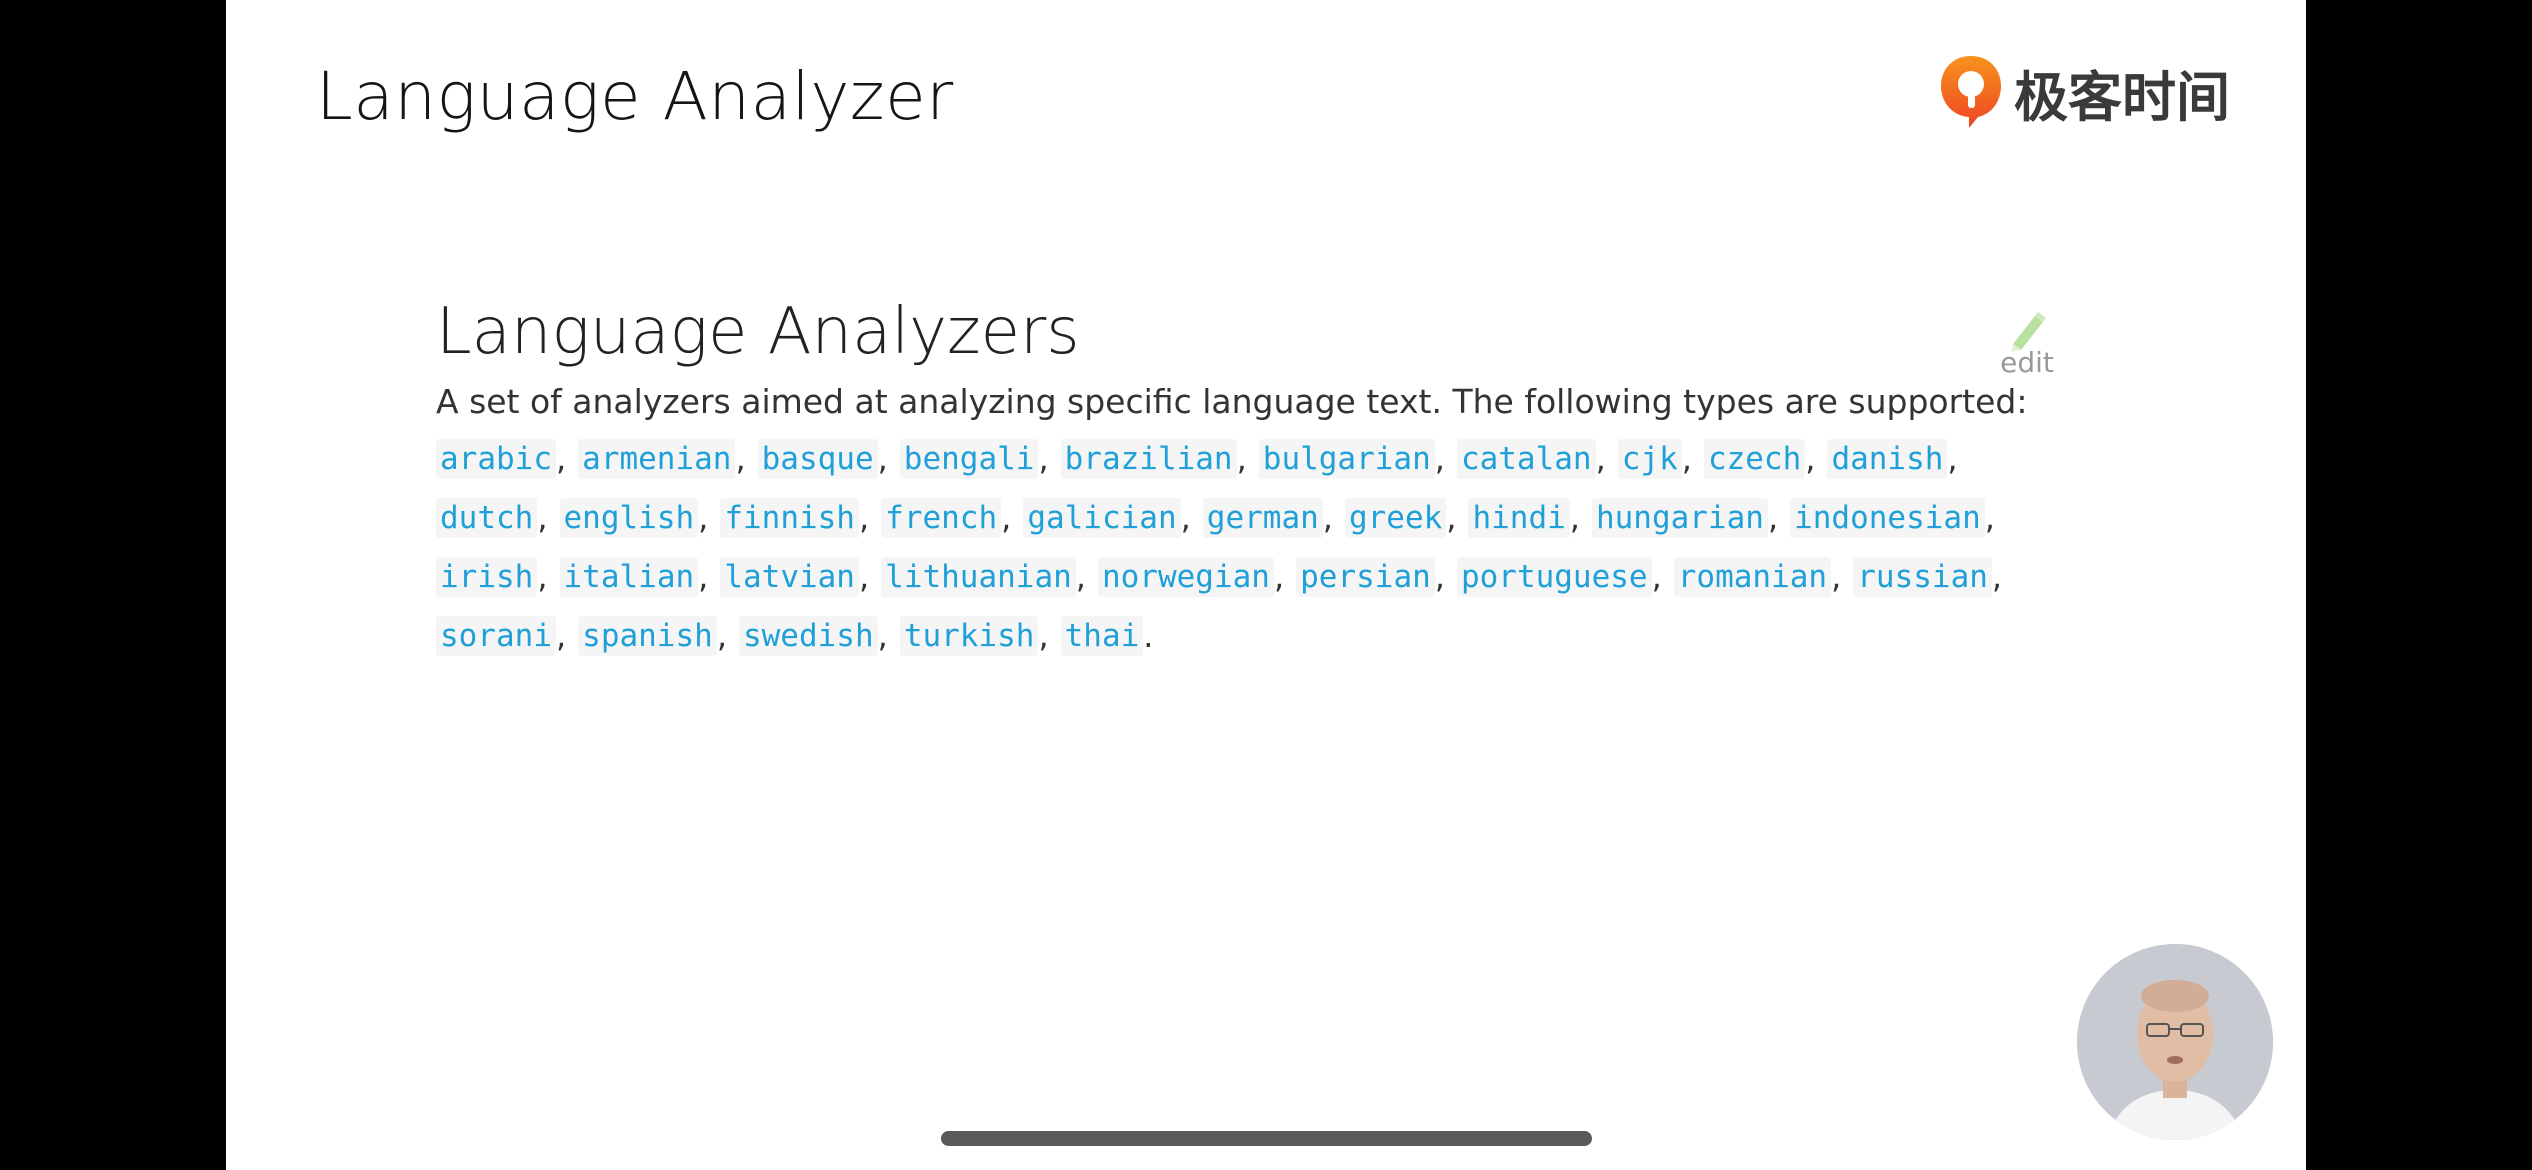 The height and width of the screenshot is (1170, 2532). I want to click on presenter-webcam, so click(2175, 1042).